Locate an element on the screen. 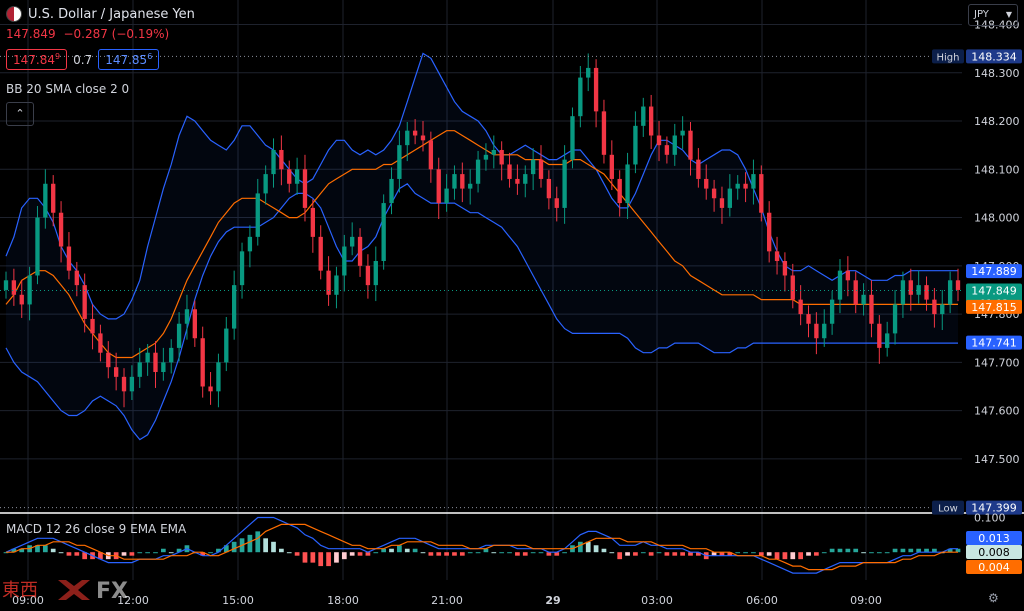  quote-line: 147.849 −0.287 (−0.19%) is located at coordinates (87, 34).